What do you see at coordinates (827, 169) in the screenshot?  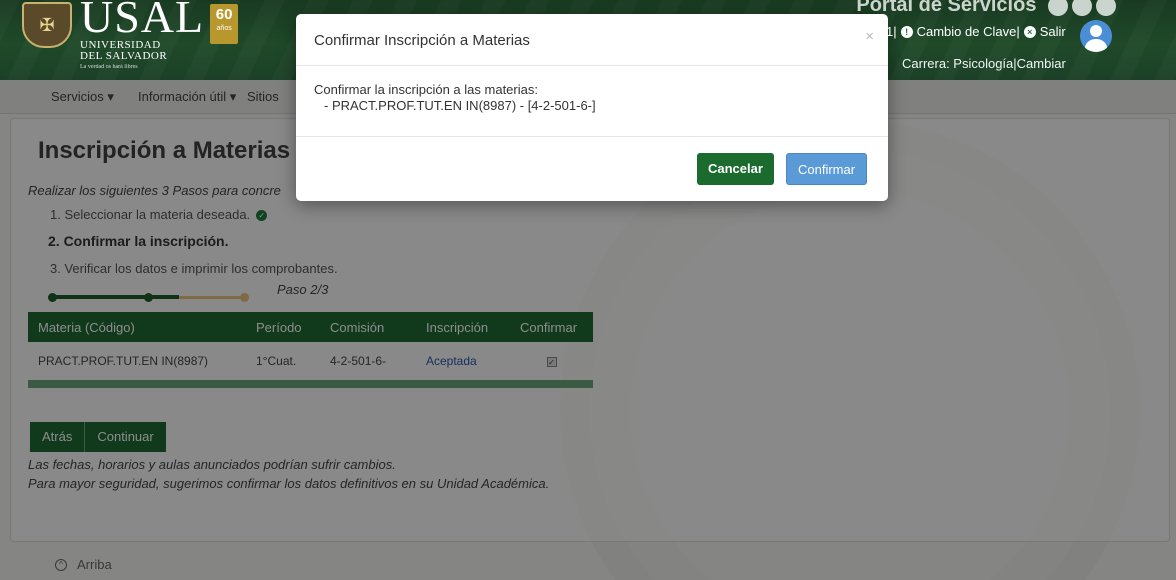 I see `confirm-button: Confirmar` at bounding box center [827, 169].